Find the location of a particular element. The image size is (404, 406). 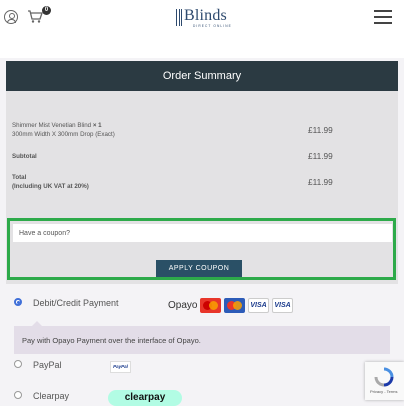

coupon-section: APPLY COUPON is located at coordinates (201, 249).